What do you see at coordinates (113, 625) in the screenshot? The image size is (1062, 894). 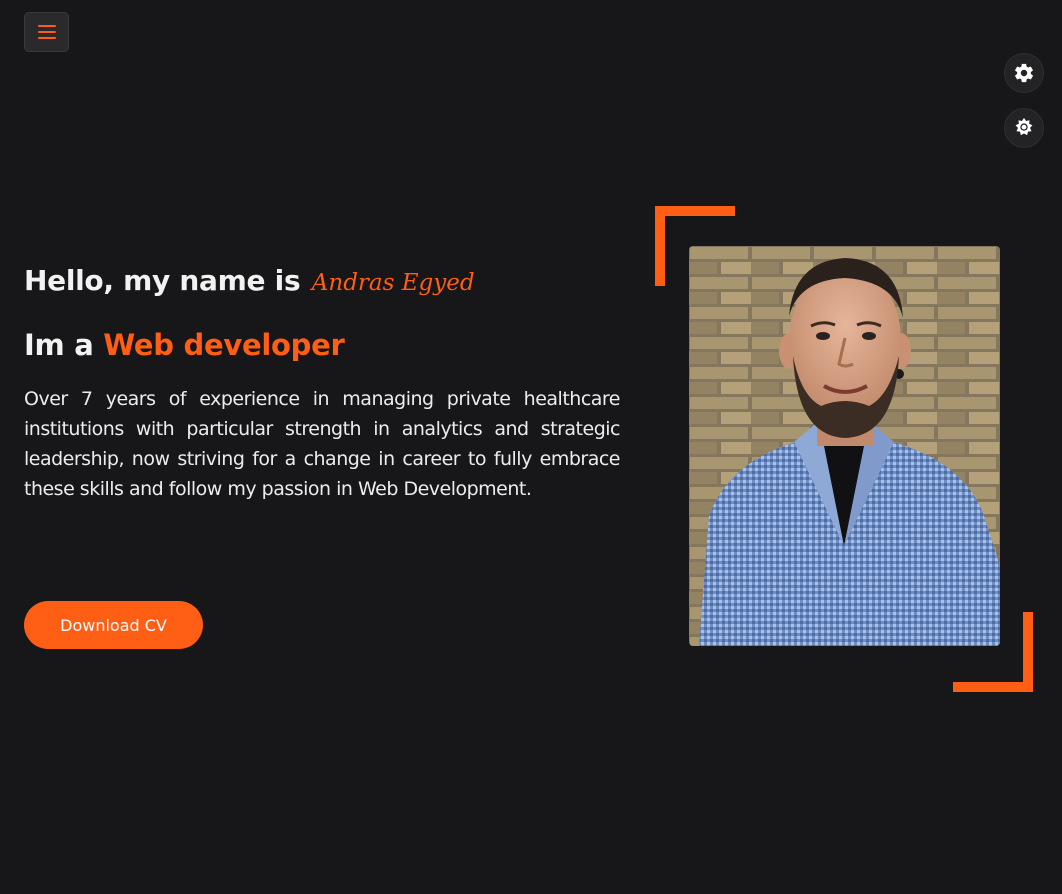 I see `download-cv-button: Download CV` at bounding box center [113, 625].